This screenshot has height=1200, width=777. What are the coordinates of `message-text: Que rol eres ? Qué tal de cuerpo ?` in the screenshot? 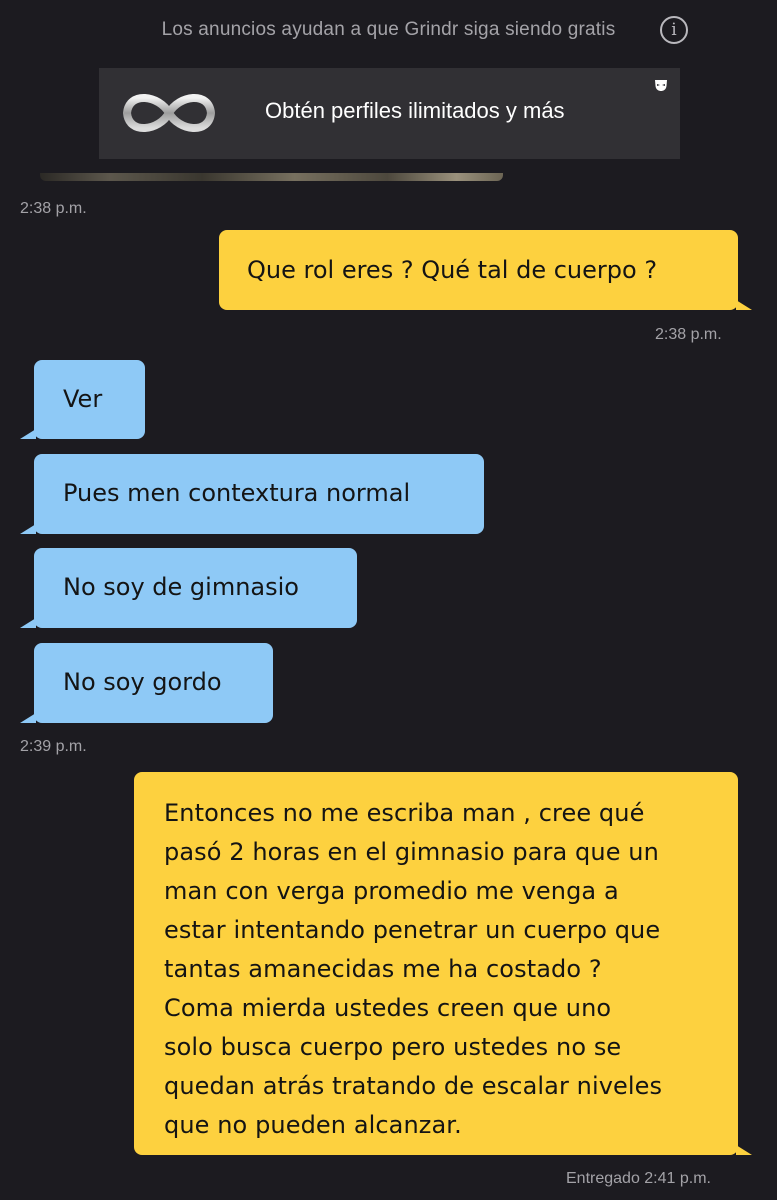 It's located at (452, 270).